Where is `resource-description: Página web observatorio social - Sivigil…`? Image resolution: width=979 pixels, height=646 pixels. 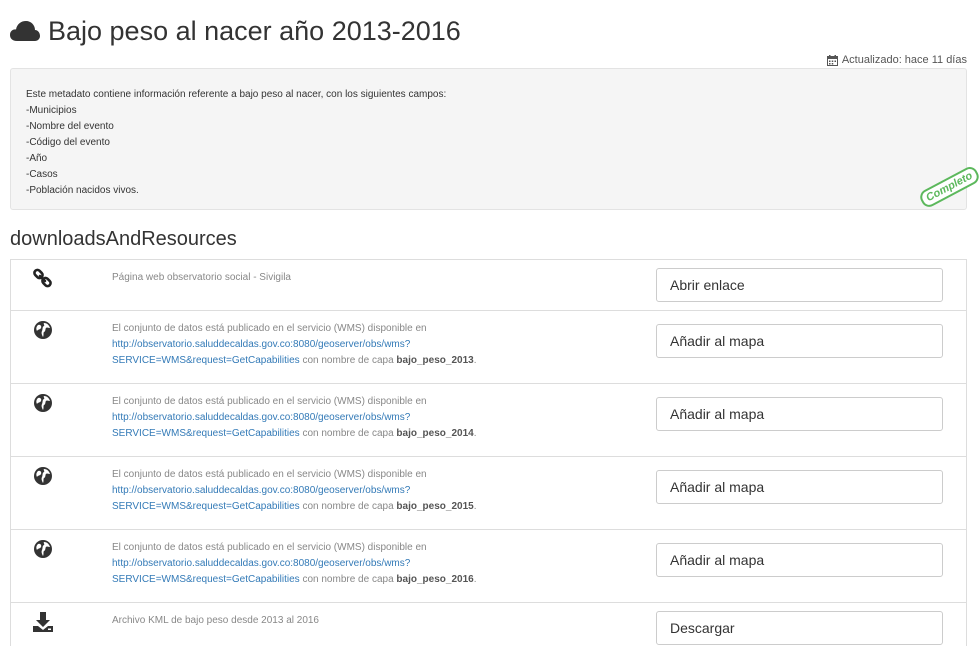
resource-description: Página web observatorio social - Sivigil… is located at coordinates (201, 277).